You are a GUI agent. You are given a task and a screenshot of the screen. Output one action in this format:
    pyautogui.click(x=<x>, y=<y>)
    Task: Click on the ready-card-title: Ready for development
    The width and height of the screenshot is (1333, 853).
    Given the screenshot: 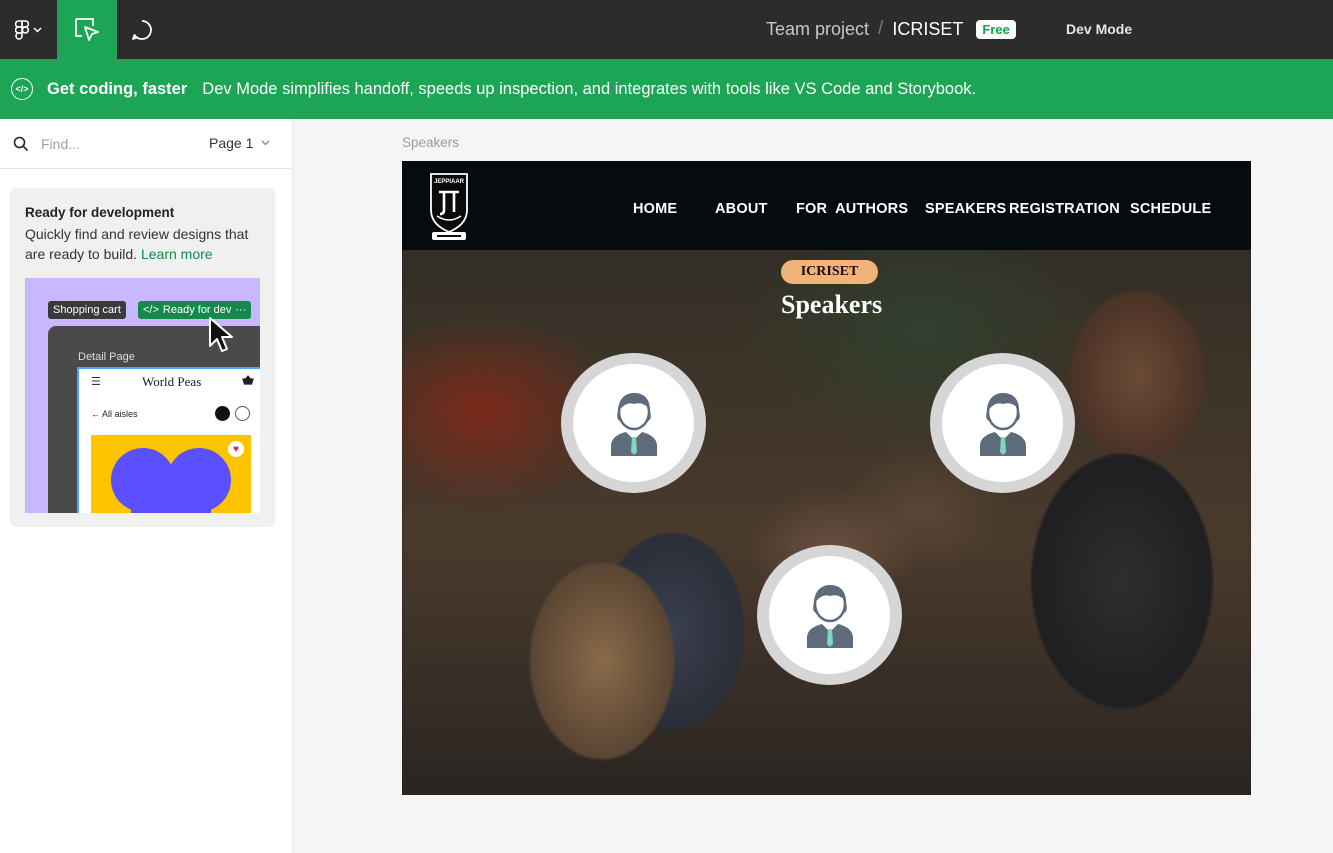 What is the action you would take?
    pyautogui.click(x=100, y=212)
    